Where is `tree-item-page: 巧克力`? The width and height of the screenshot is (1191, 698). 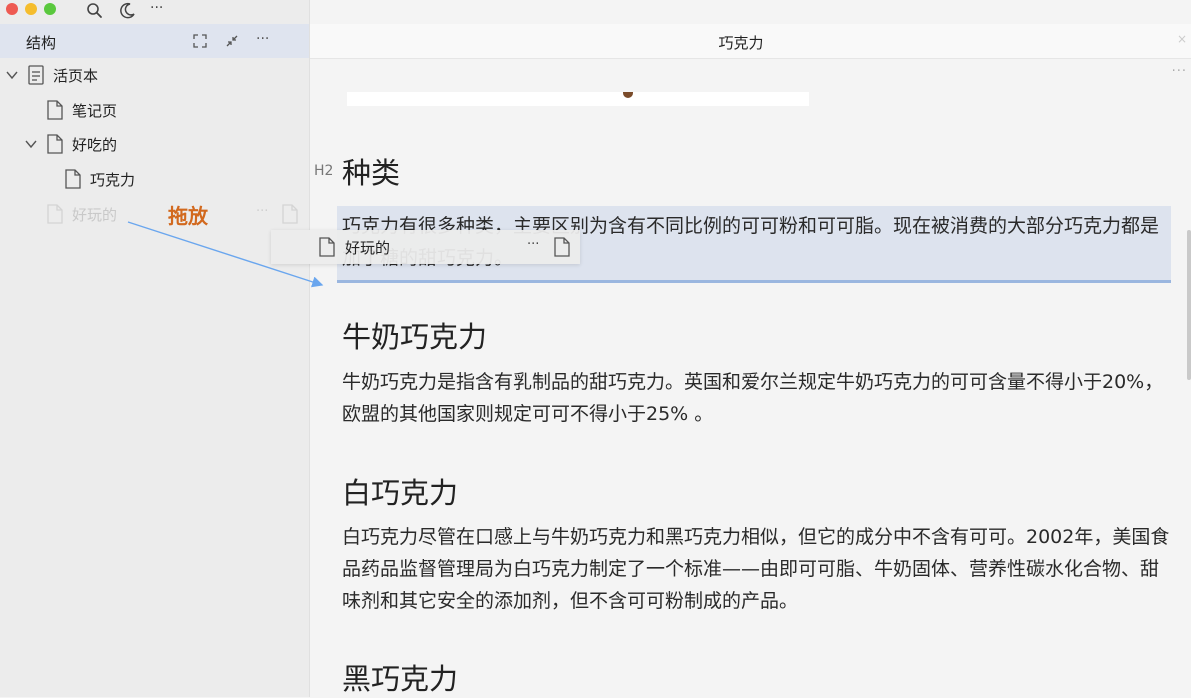 tree-item-page: 巧克力 is located at coordinates (154, 179).